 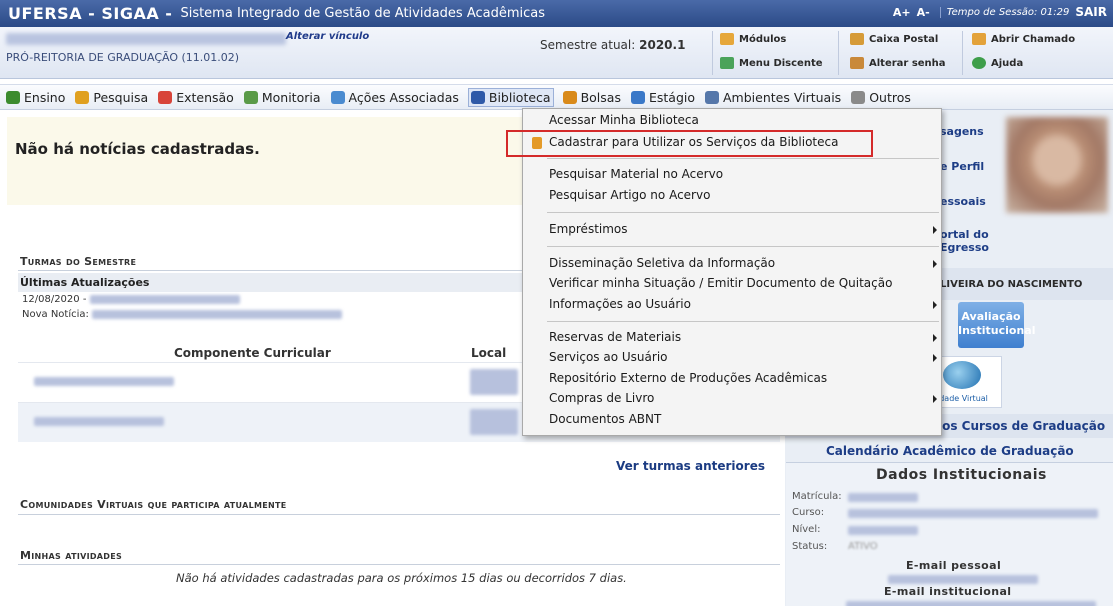 What do you see at coordinates (291, 97) in the screenshot?
I see `menu-item-label: Monitoria` at bounding box center [291, 97].